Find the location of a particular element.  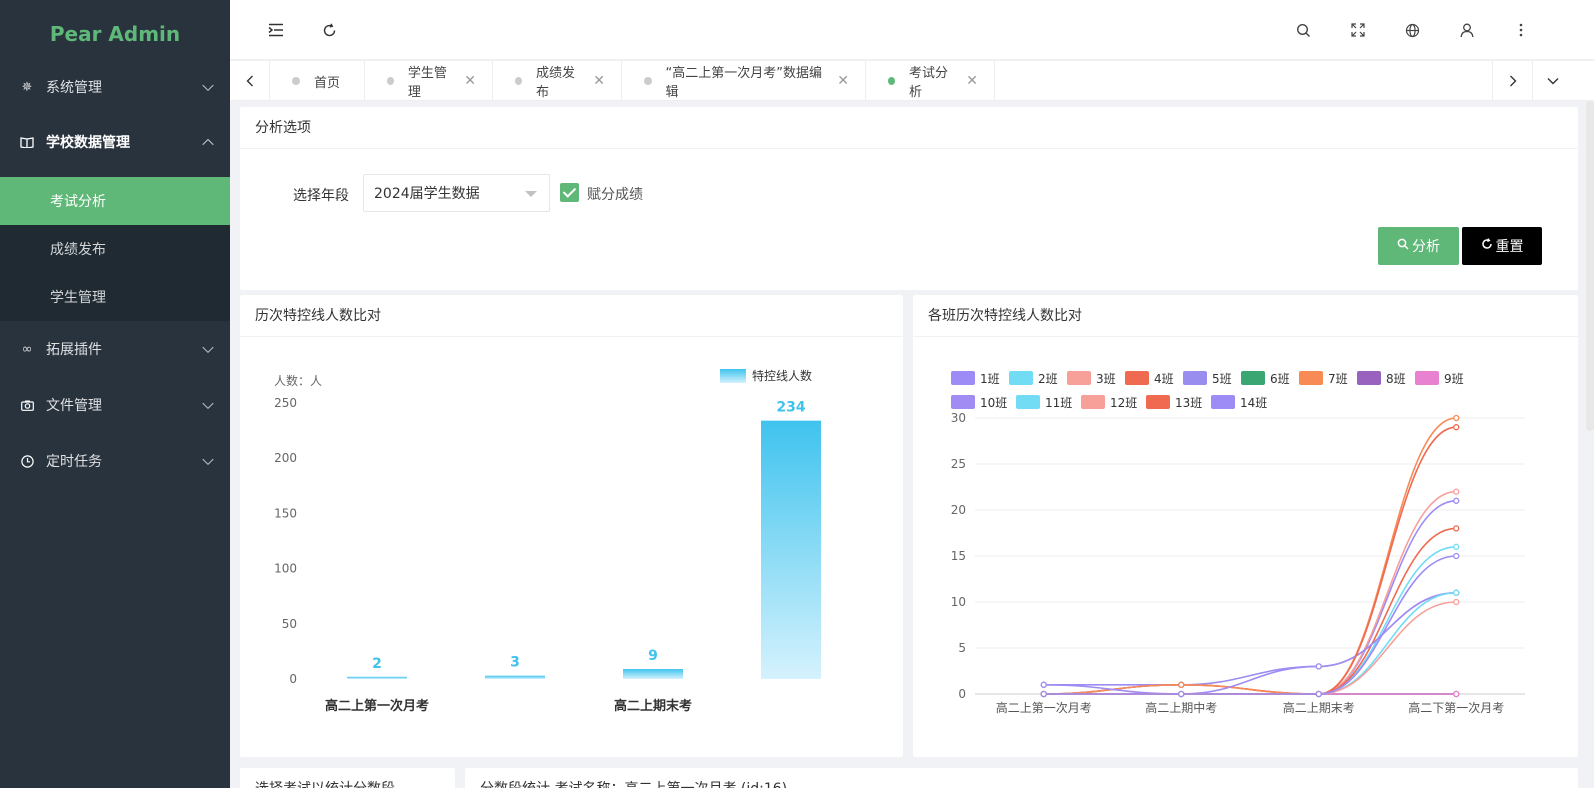

tab-exam-analysis: 考试分析 ✕ is located at coordinates (930, 81).